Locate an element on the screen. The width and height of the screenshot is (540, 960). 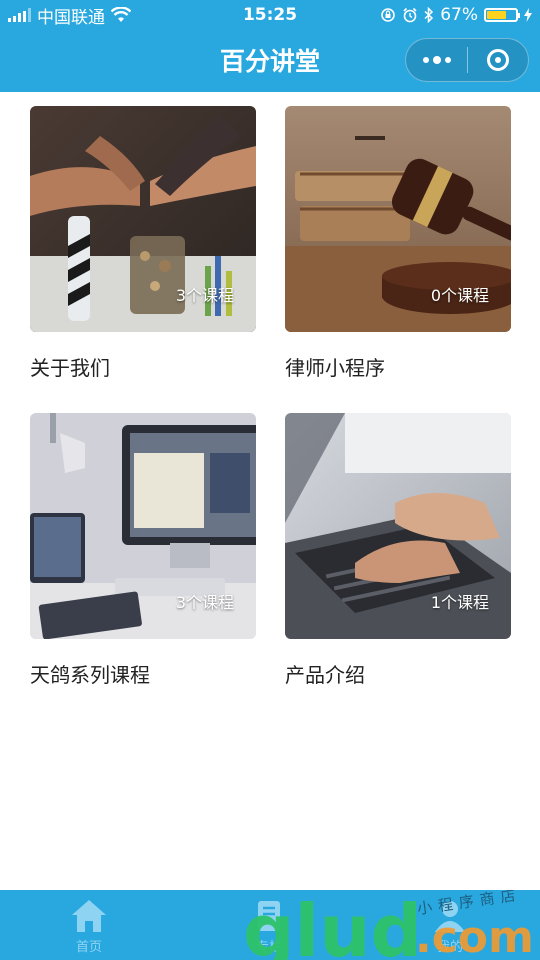
course-card-product-intro: 1个课程 产品介绍 is located at coordinates (398, 550).